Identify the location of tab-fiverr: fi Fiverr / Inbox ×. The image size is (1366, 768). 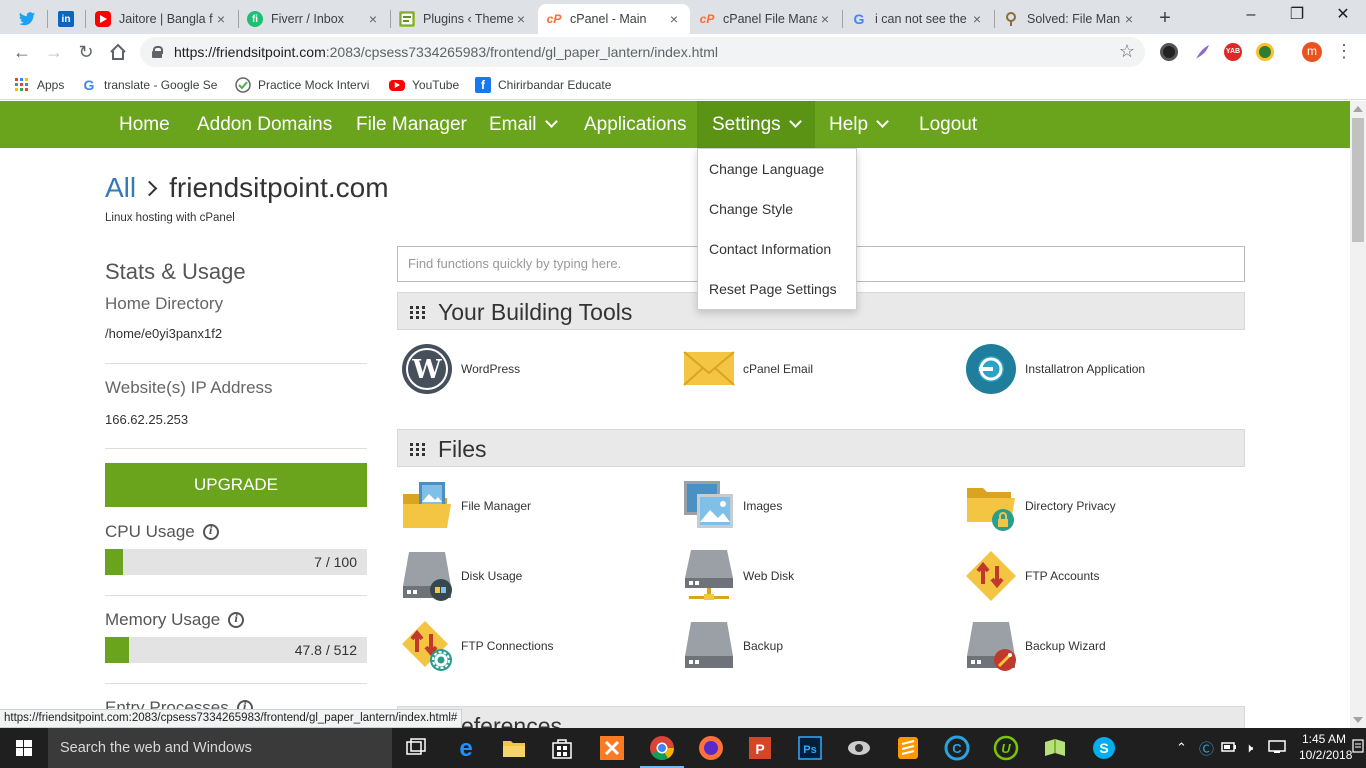
(314, 19).